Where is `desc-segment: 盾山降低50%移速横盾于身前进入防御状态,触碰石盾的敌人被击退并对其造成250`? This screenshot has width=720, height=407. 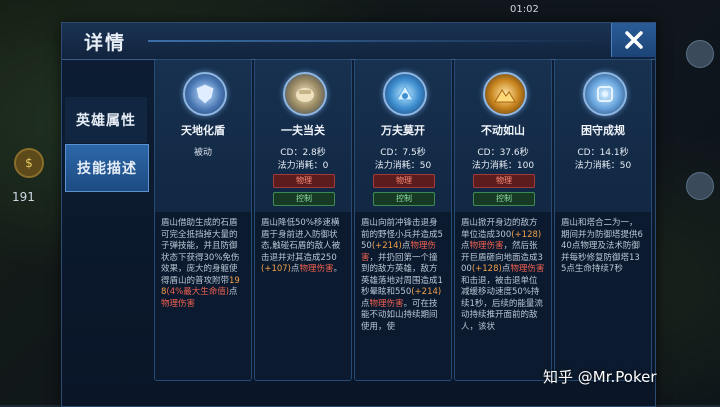 desc-segment: 盾山降低50%移速横盾于身前进入防御状态,触碰石盾的敌人被击退并对其造成250 is located at coordinates (301, 240).